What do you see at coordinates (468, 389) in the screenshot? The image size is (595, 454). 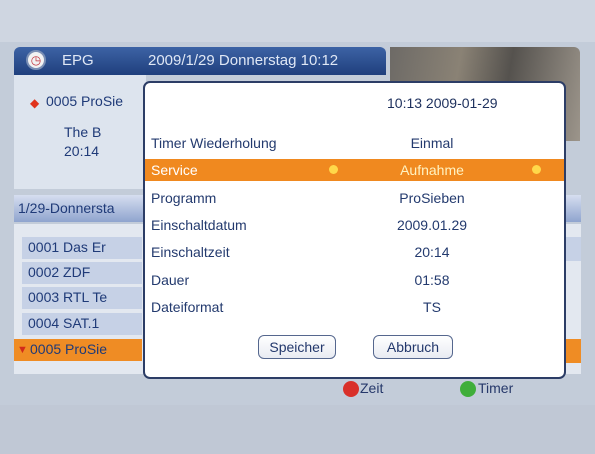 I see `green-button-icon` at bounding box center [468, 389].